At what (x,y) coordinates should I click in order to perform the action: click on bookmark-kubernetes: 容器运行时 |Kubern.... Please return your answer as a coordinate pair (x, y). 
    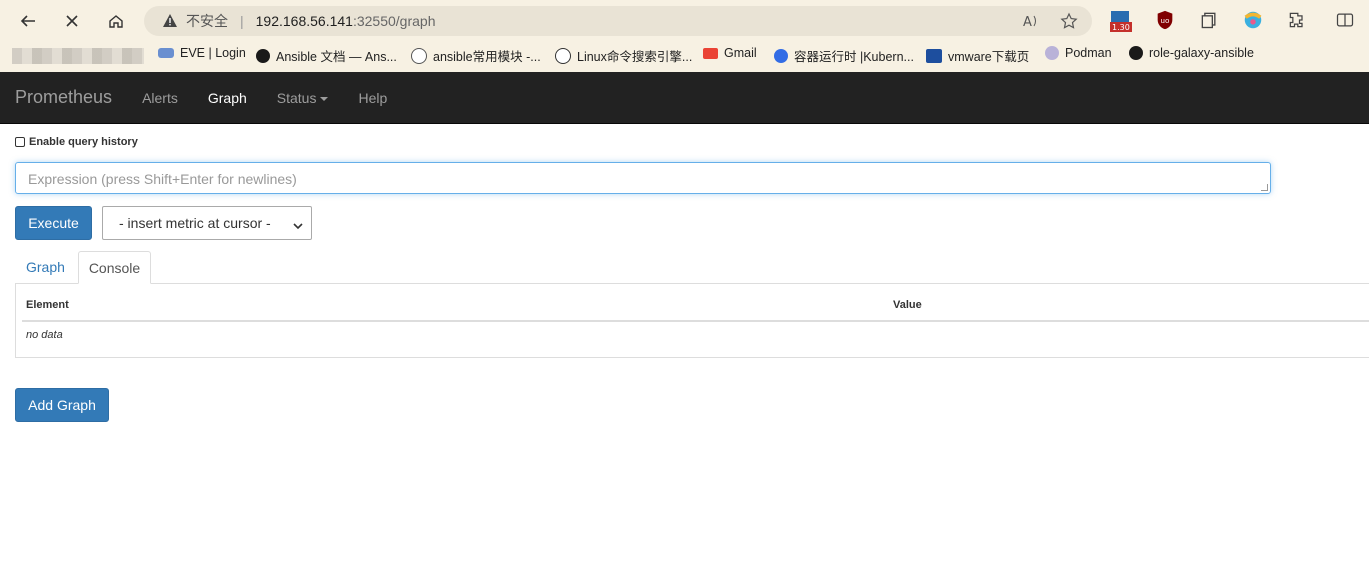
    Looking at the image, I should click on (844, 55).